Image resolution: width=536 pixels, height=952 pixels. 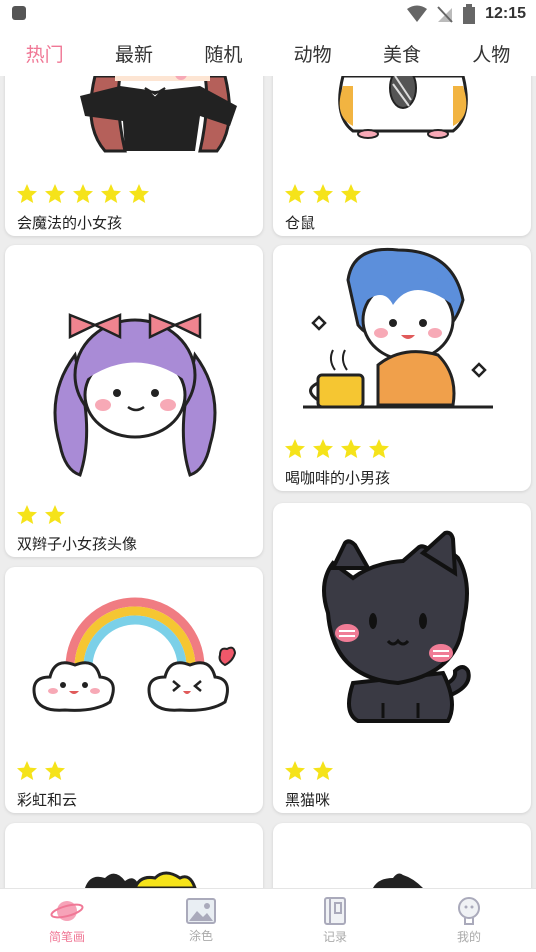 I want to click on status-bar: 12:15, so click(x=268, y=15).